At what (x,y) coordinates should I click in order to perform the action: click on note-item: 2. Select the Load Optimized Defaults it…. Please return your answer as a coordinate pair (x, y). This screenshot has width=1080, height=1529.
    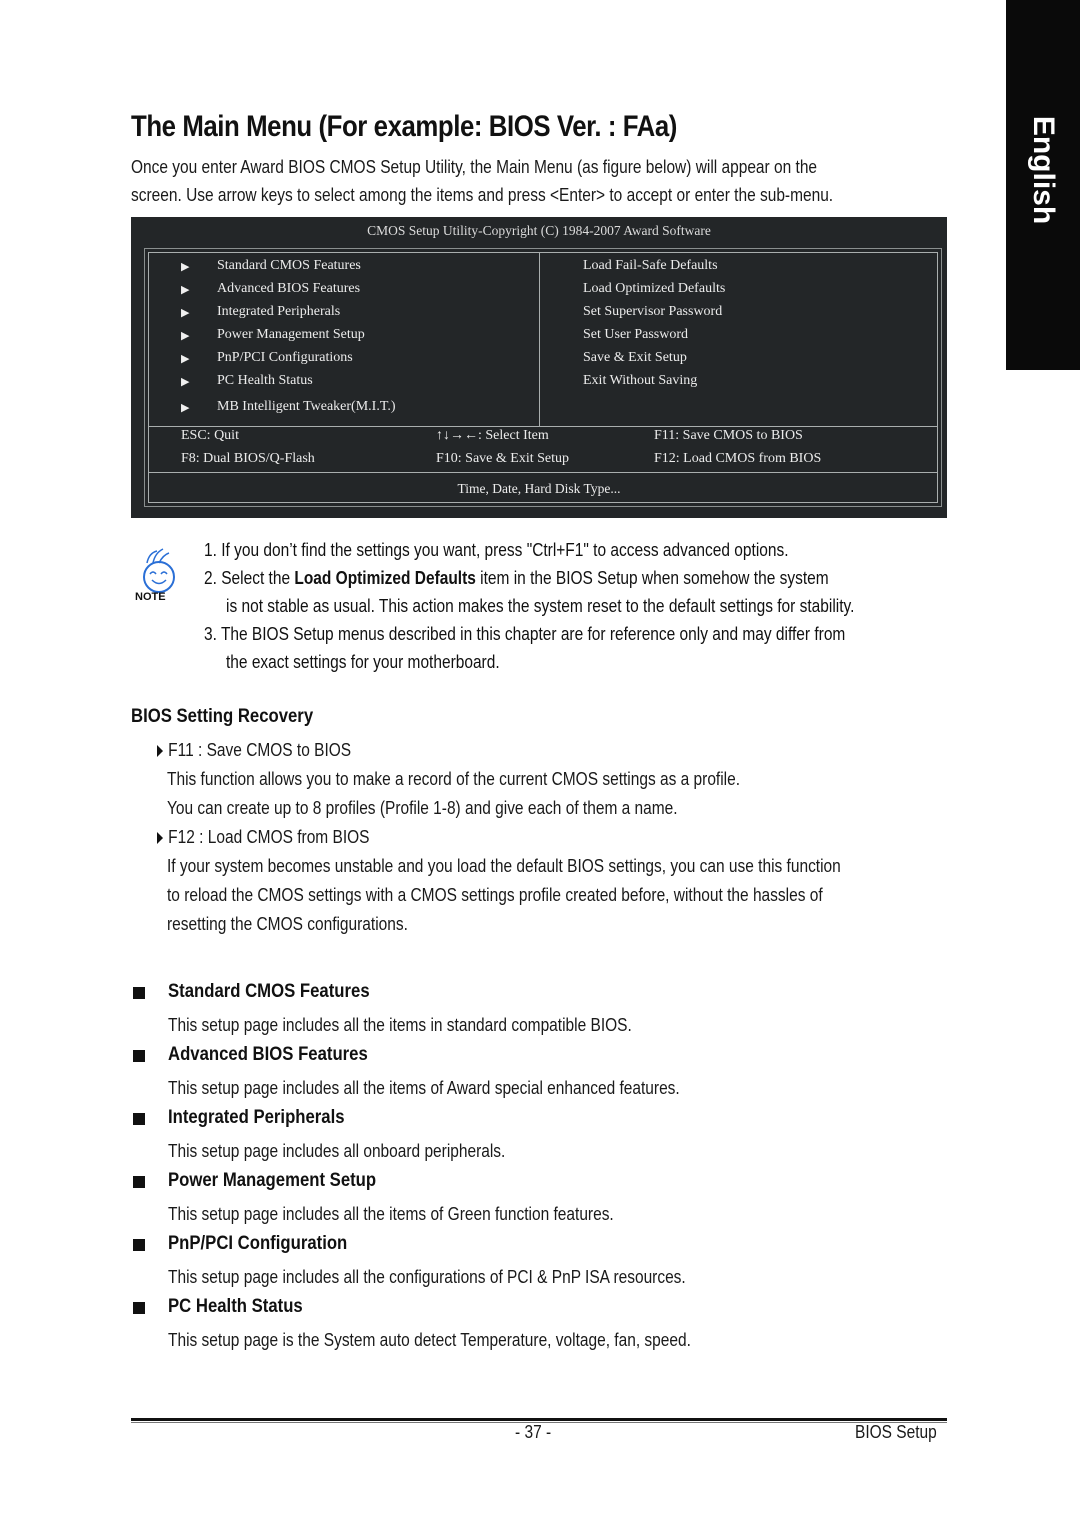
    Looking at the image, I should click on (516, 578).